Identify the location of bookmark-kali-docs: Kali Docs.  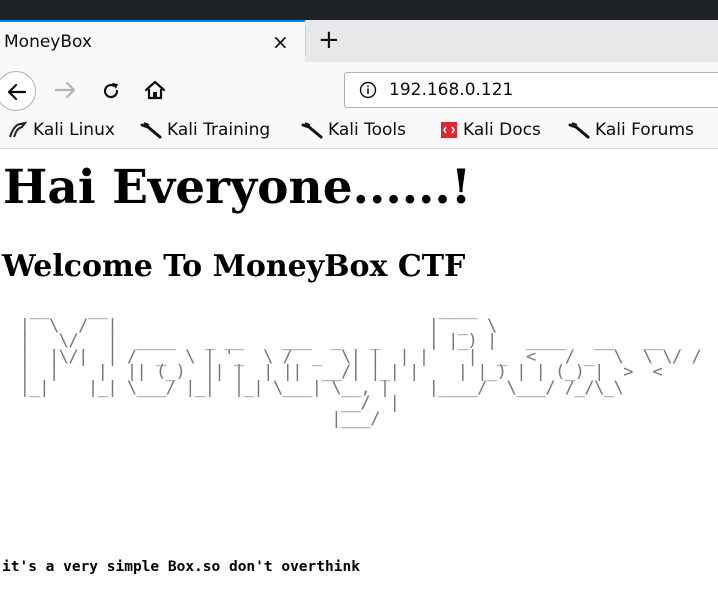
(490, 132).